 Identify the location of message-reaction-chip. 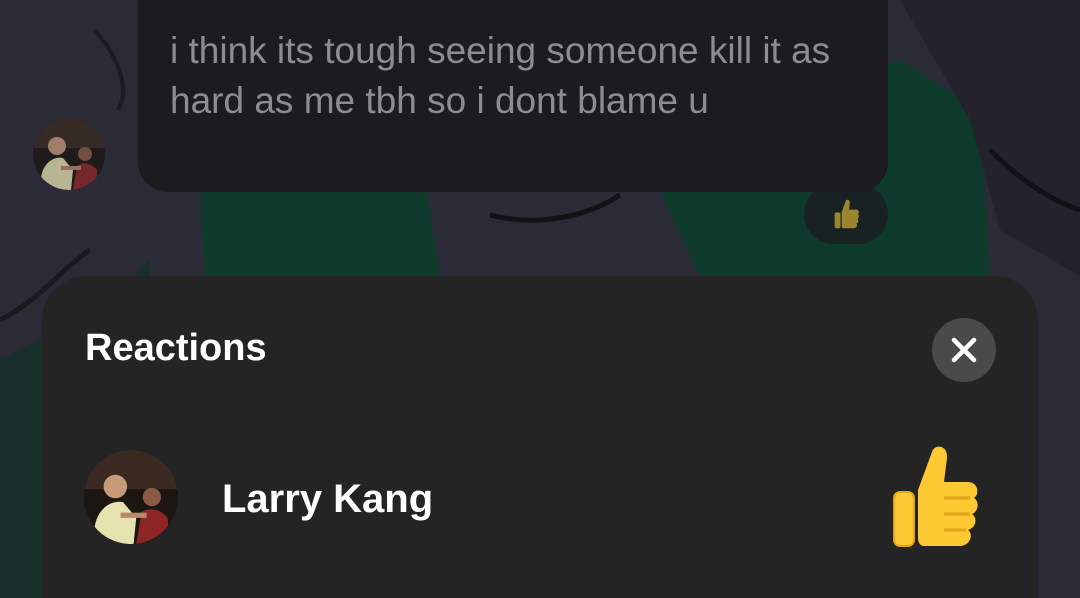
(846, 214).